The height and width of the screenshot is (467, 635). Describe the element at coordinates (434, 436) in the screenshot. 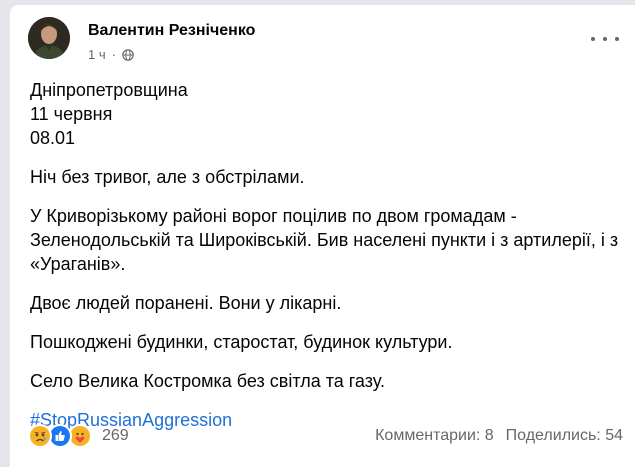

I see `comments-count: Комментарии: 8` at that location.